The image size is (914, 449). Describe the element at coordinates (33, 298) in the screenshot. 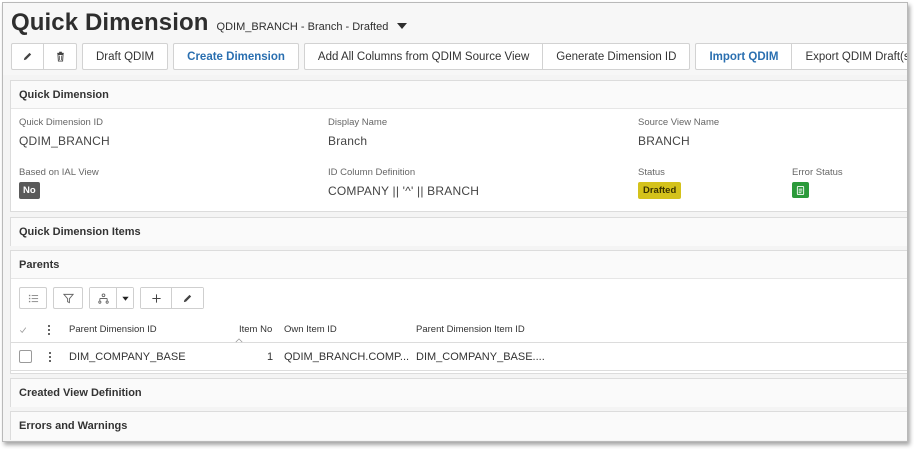

I see `list-view-icon` at that location.